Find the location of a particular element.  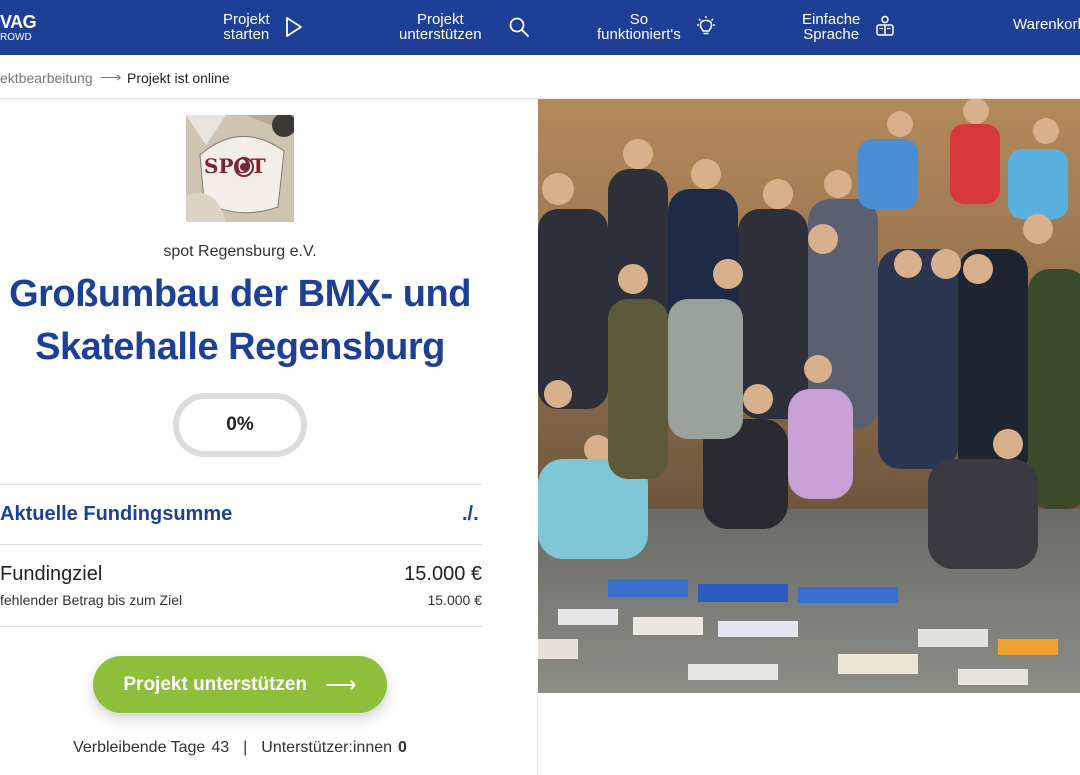

arrow-right-icon: ⟶ is located at coordinates (341, 684).